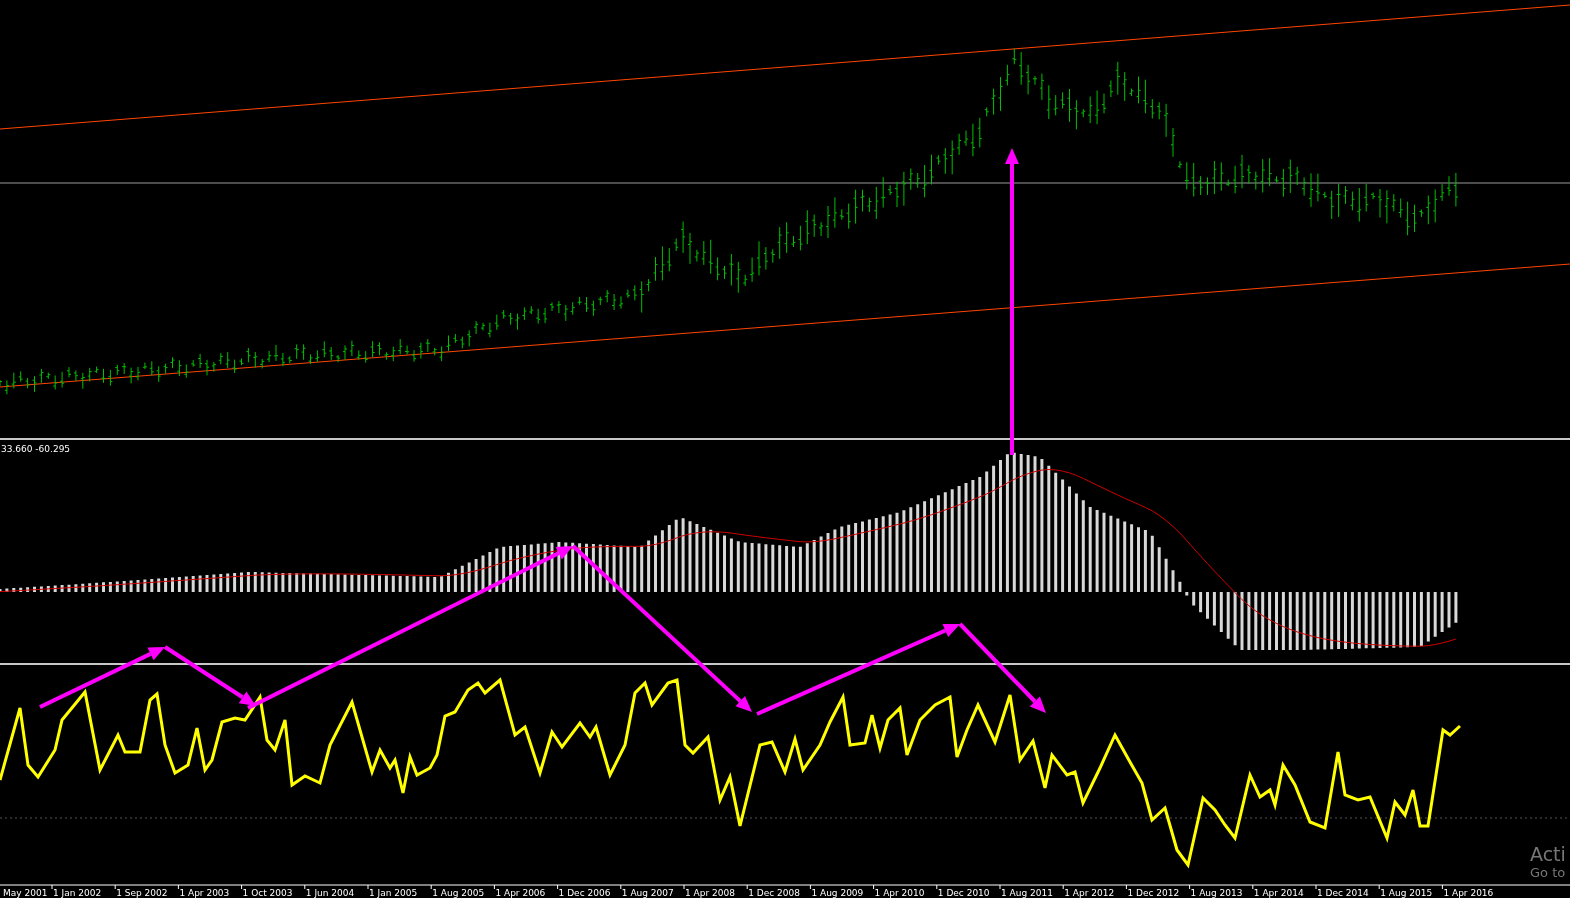 The image size is (1570, 898). I want to click on axis-label: 1 Aug 2005, so click(458, 893).